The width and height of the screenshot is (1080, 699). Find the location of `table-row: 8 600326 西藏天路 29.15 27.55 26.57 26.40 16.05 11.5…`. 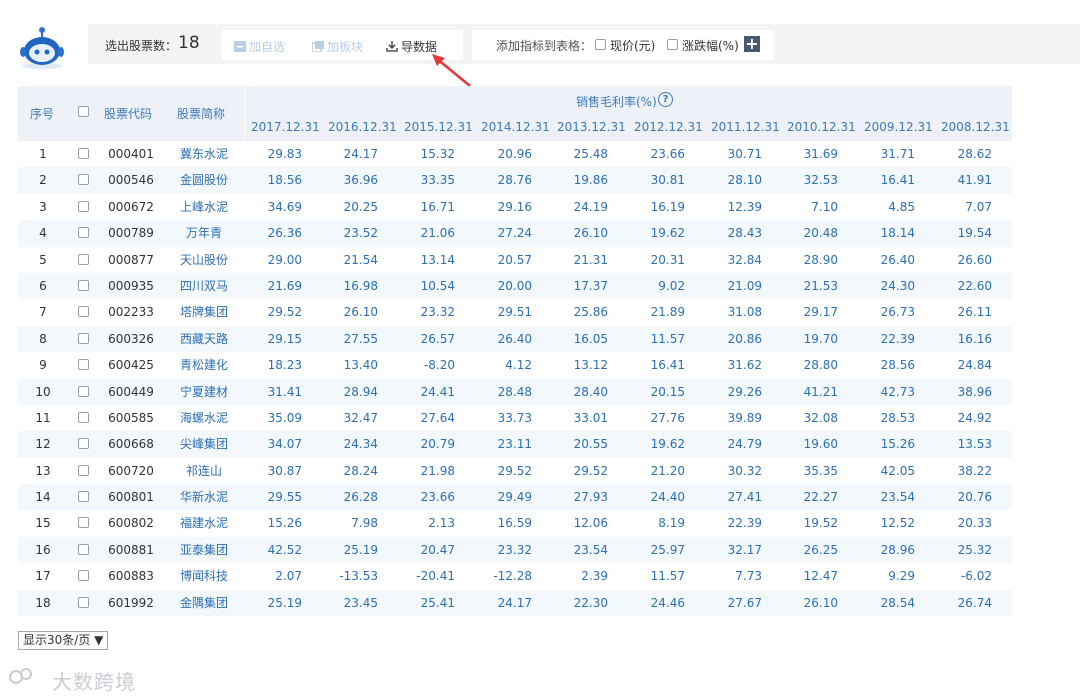

table-row: 8 600326 西藏天路 29.15 27.55 26.57 26.40 16.05 11.5… is located at coordinates (515, 339).